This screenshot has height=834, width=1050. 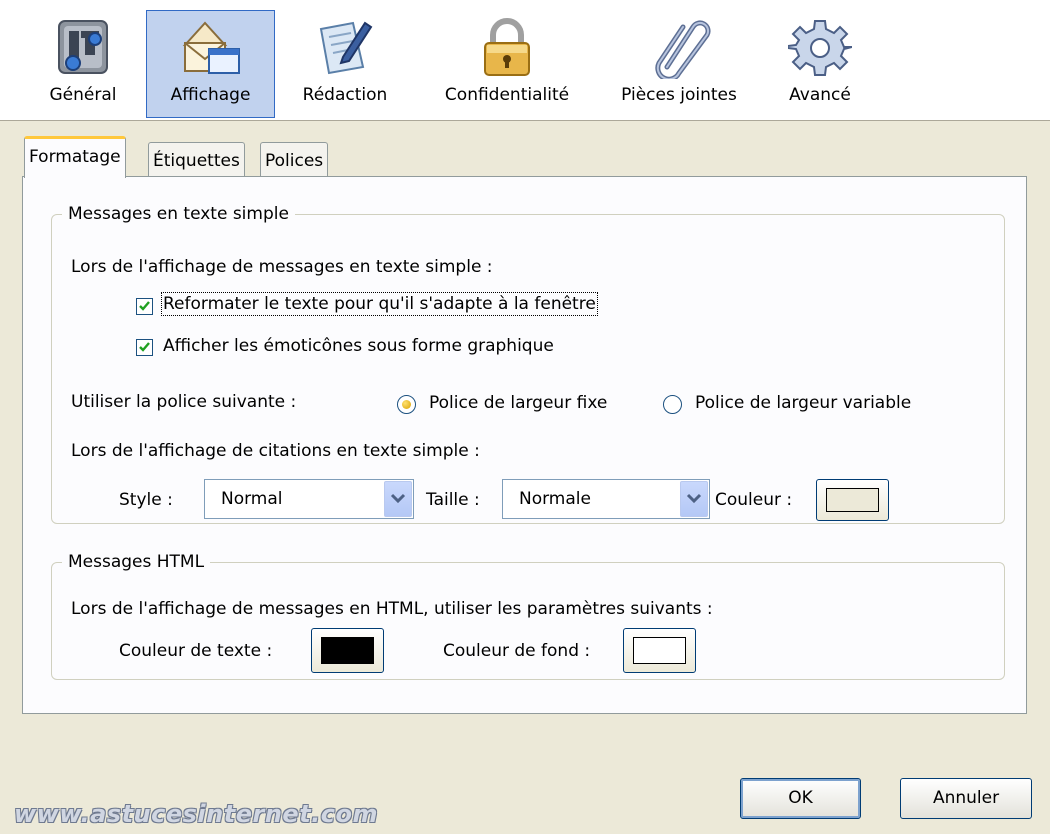 I want to click on emoticons-checkbox, so click(x=144, y=347).